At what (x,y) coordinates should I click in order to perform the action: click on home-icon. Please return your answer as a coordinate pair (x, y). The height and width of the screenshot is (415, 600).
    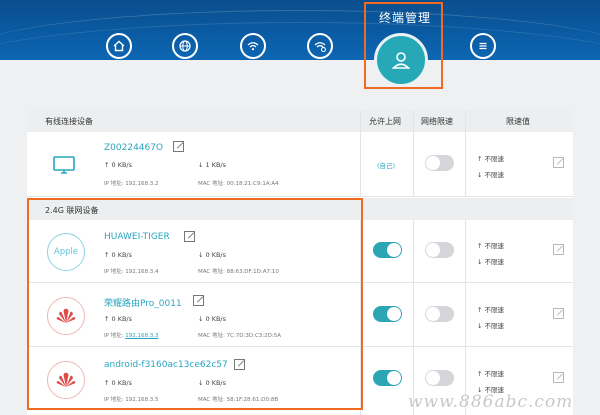
    Looking at the image, I should click on (119, 46).